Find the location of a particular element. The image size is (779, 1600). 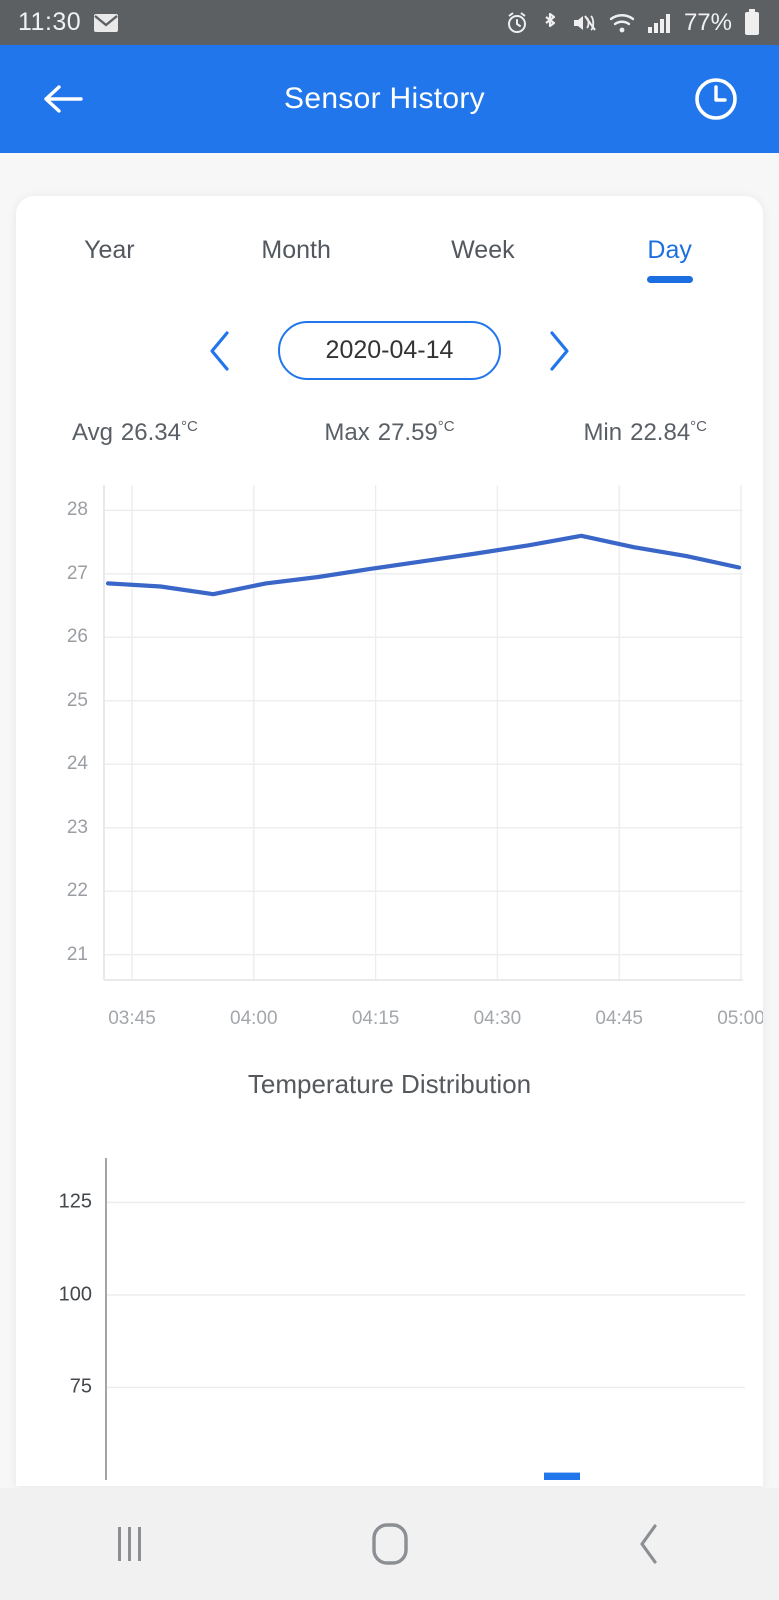

recents-button is located at coordinates (130, 1544).